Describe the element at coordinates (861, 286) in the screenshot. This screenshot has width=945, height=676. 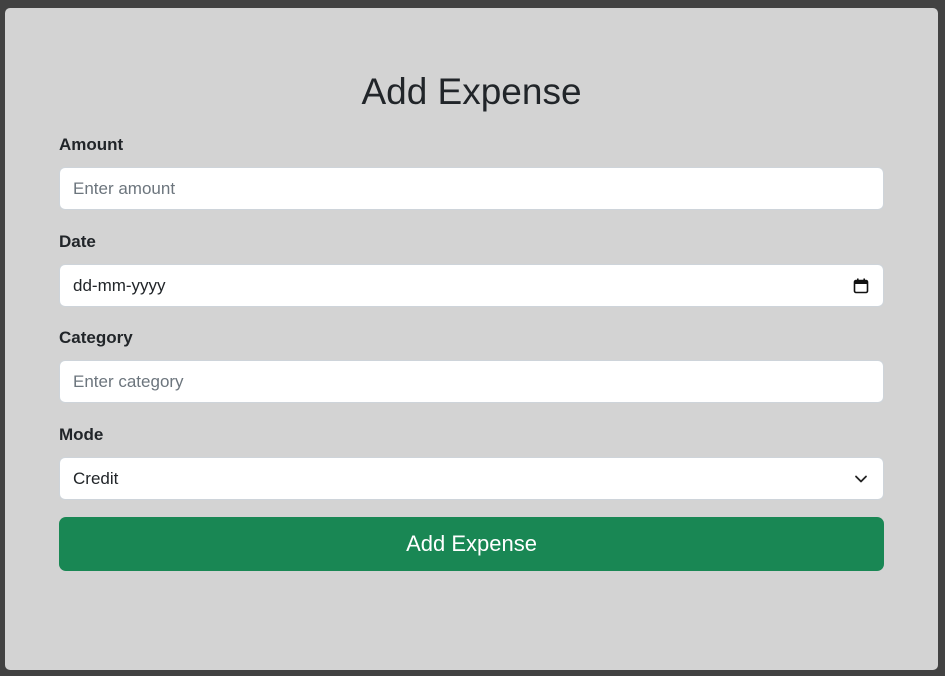
I see `calendar-icon` at that location.